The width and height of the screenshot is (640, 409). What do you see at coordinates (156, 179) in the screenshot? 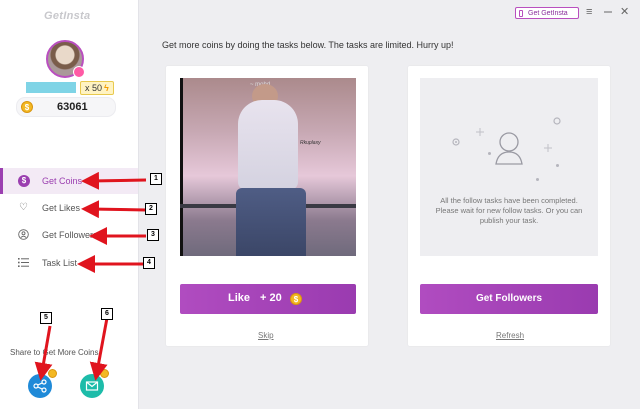
I see `annotation-number: 1` at bounding box center [156, 179].